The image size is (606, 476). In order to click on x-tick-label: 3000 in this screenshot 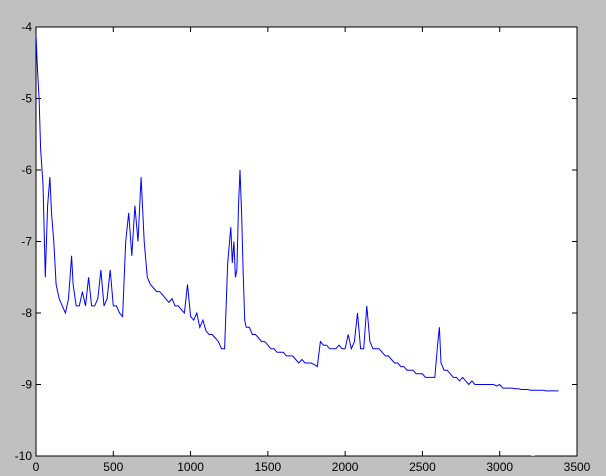, I will do `click(499, 467)`.